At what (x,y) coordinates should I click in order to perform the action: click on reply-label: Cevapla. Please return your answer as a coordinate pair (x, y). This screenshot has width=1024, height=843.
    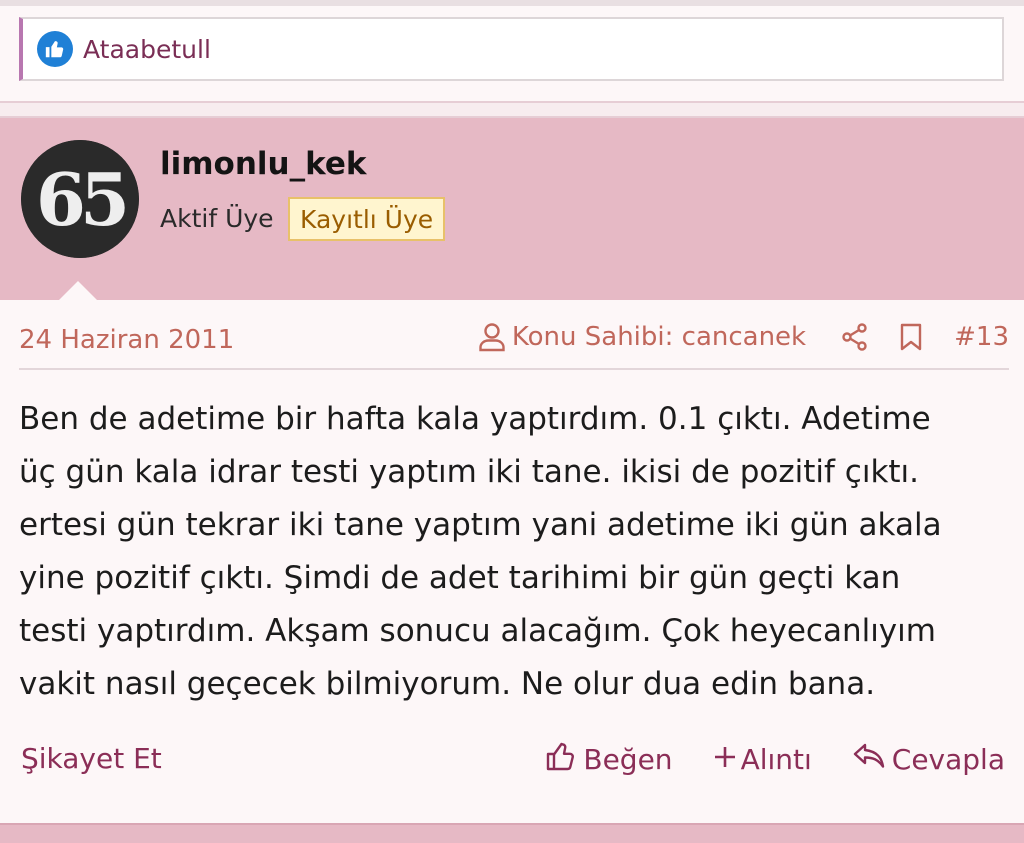
    Looking at the image, I should click on (948, 759).